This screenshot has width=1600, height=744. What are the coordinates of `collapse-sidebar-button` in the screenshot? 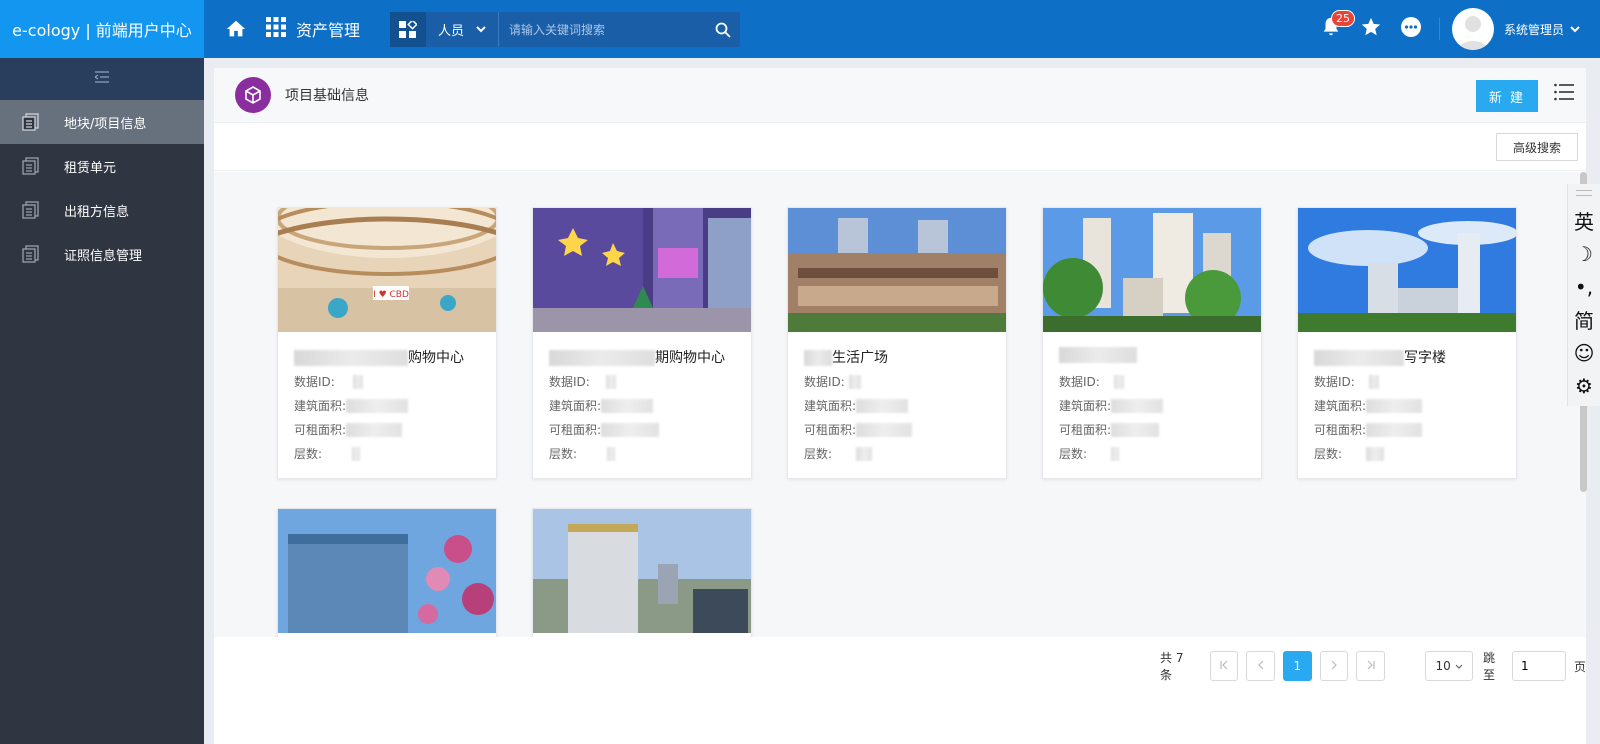 It's located at (102, 79).